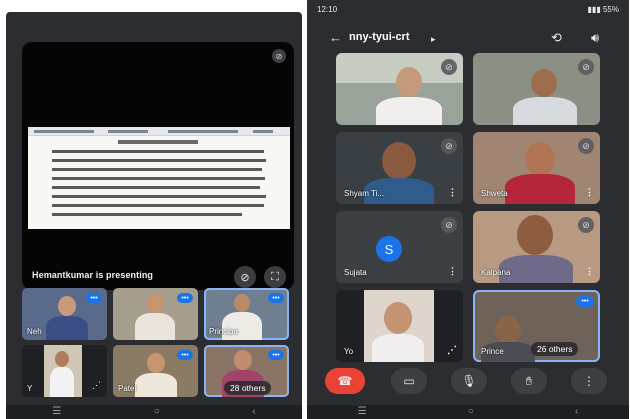  I want to click on participant-tile-self: Yo ⋰, so click(399, 326).